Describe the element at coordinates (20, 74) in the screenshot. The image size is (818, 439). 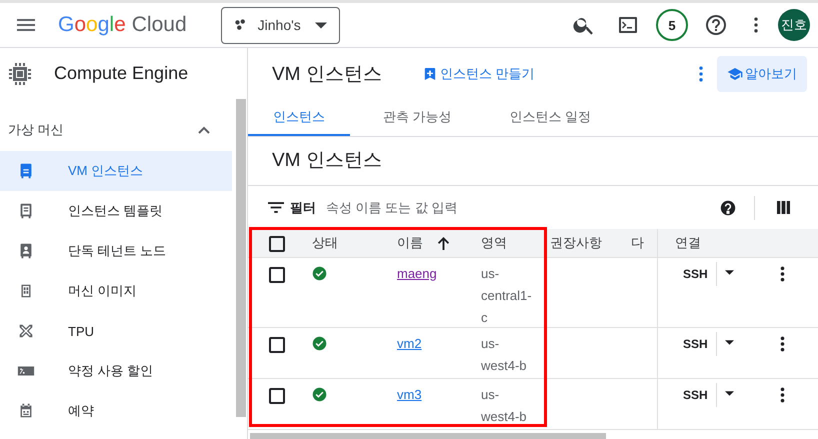
I see `chip-icon` at that location.